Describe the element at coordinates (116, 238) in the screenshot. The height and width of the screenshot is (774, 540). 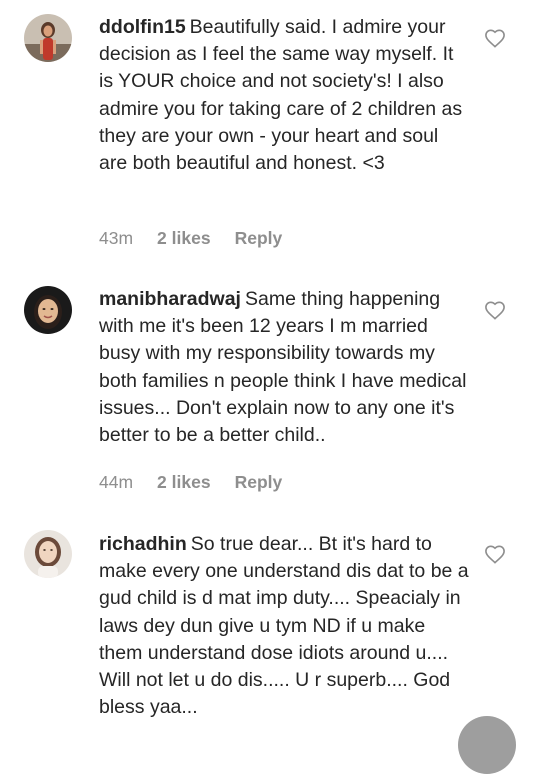
I see `comment-time: 43m` at that location.